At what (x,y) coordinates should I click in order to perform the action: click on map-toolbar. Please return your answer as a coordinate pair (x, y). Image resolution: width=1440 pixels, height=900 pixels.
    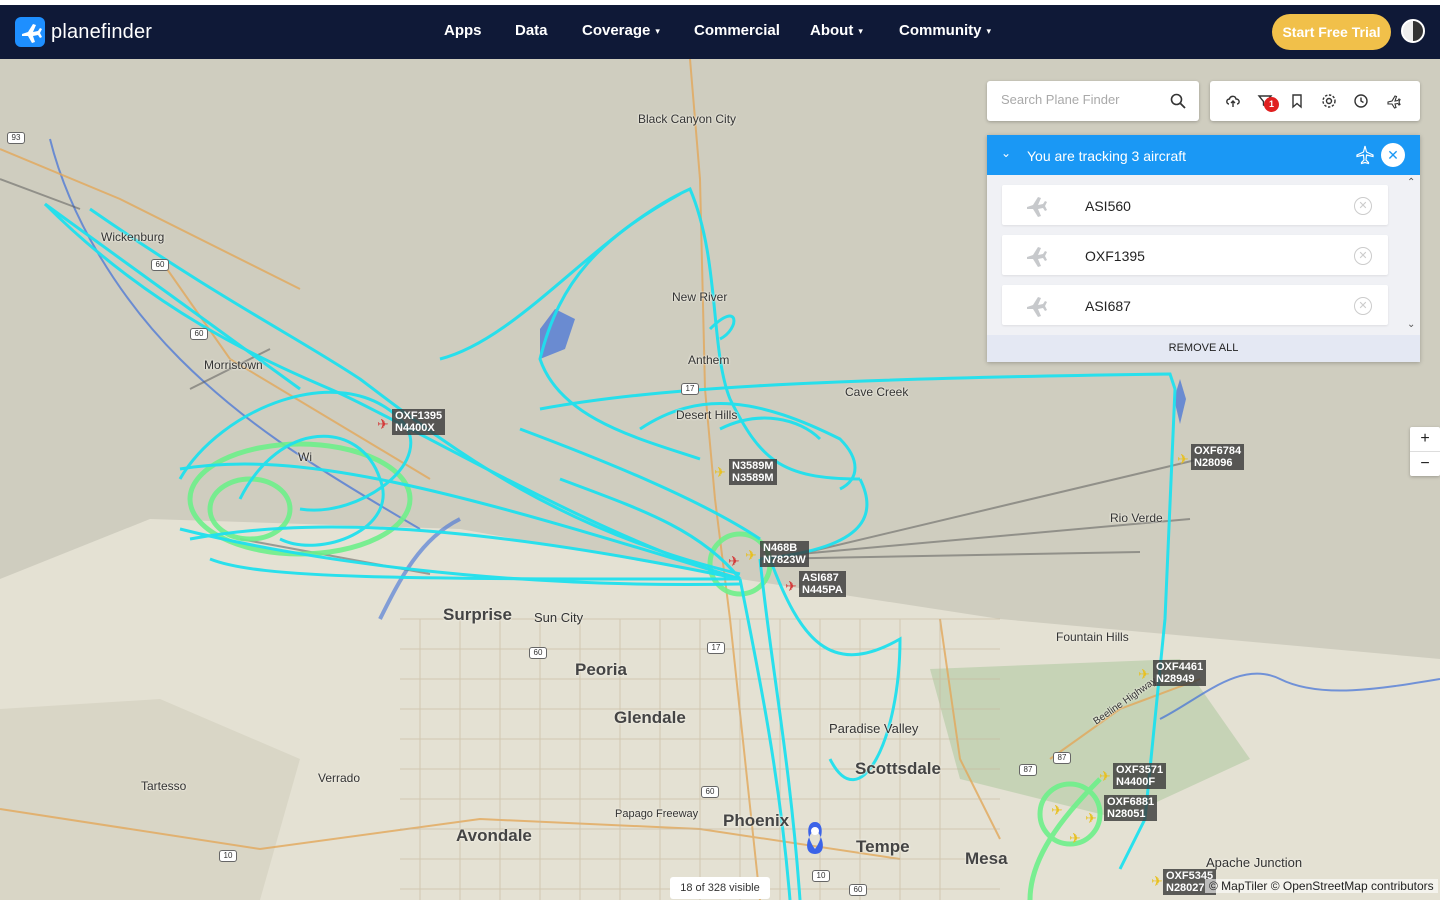
    Looking at the image, I should click on (1315, 101).